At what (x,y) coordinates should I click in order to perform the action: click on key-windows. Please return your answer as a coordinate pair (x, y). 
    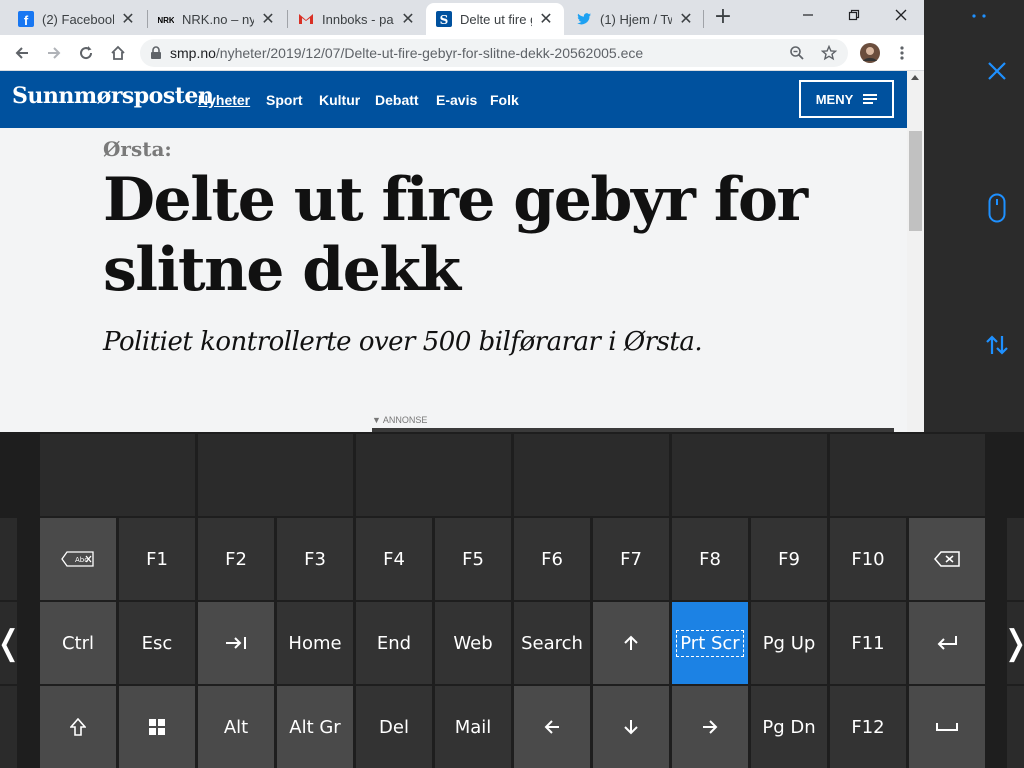
    Looking at the image, I should click on (157, 727).